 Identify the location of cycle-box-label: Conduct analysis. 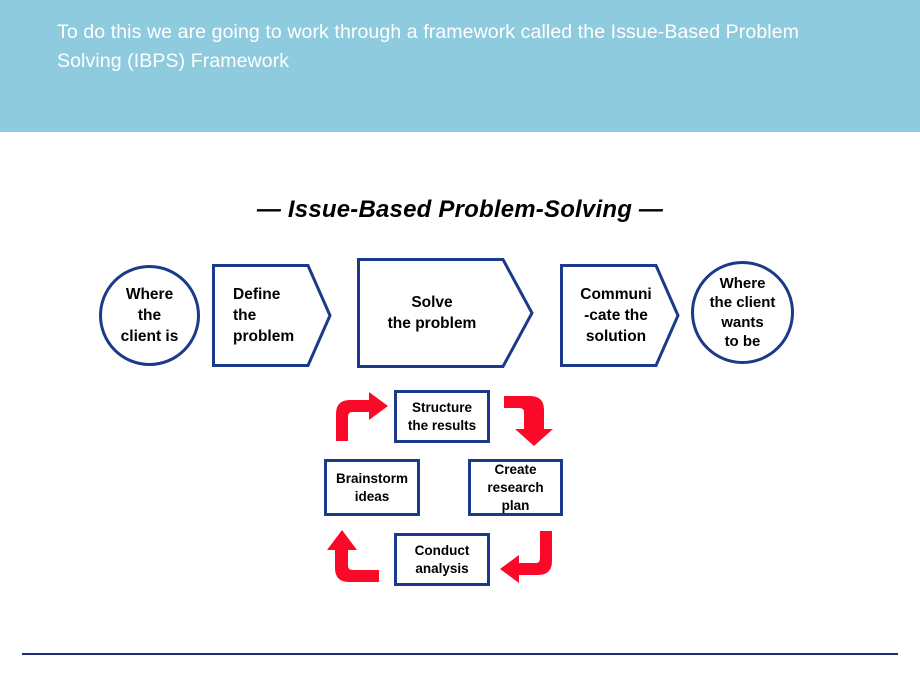
(442, 559).